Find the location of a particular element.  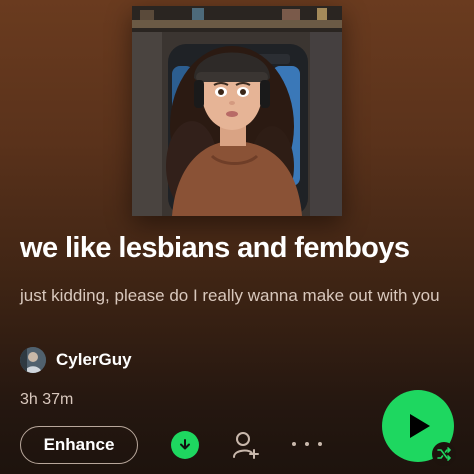

owner-row: CylerGuy is located at coordinates (76, 360).